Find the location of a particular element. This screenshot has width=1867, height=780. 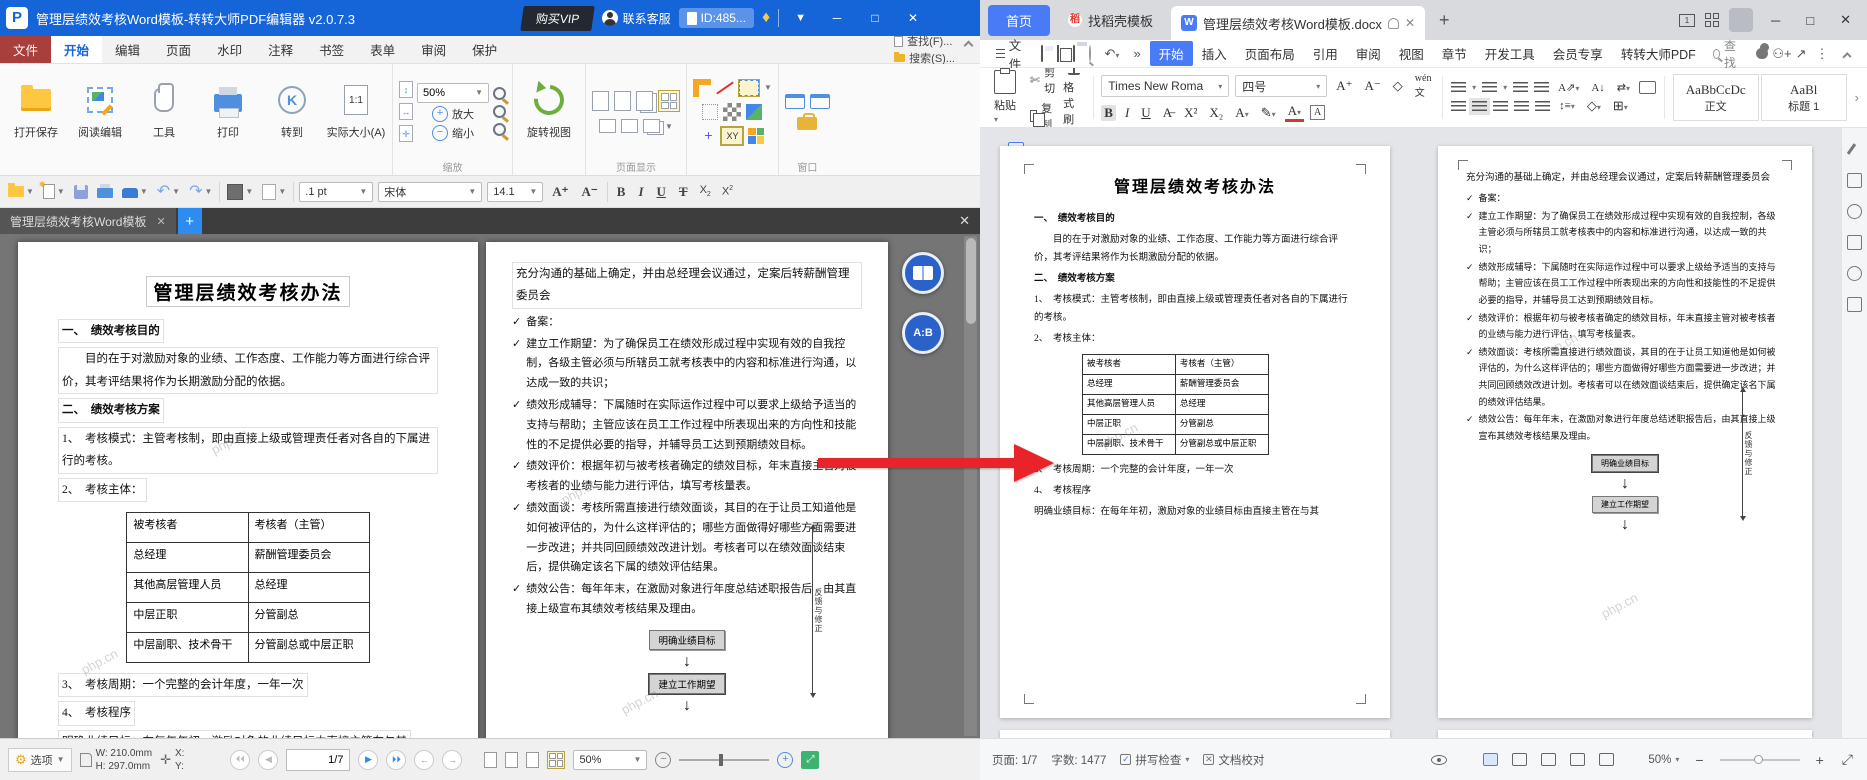

wps-font-select: Times New Roma ▾ is located at coordinates (1165, 86).